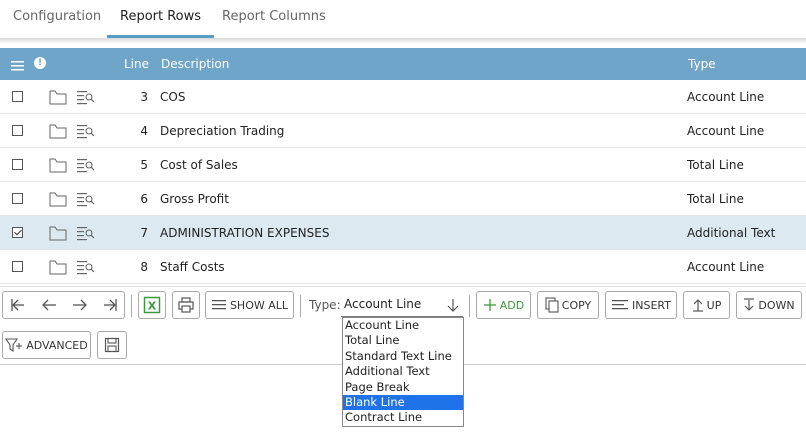 The image size is (806, 440). I want to click on next-record-button, so click(80, 305).